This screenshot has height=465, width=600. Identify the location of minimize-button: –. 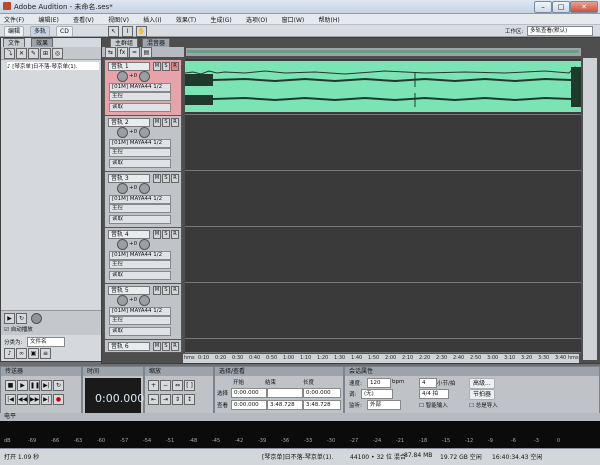
(543, 7).